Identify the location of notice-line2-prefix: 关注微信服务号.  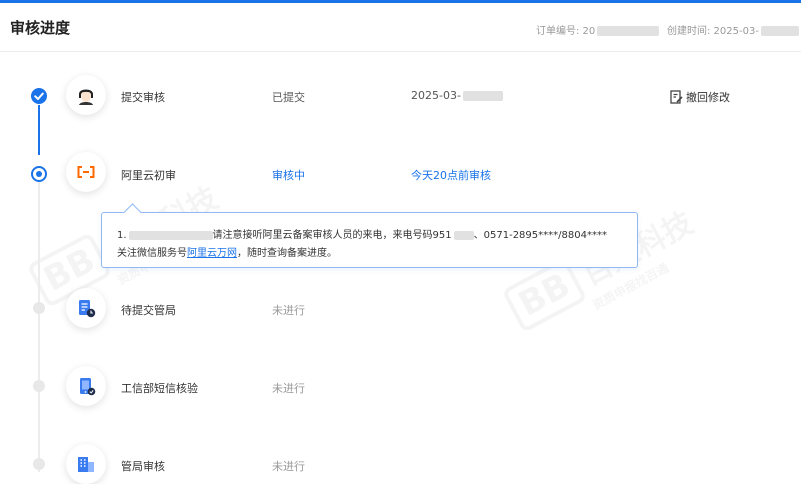
(152, 253).